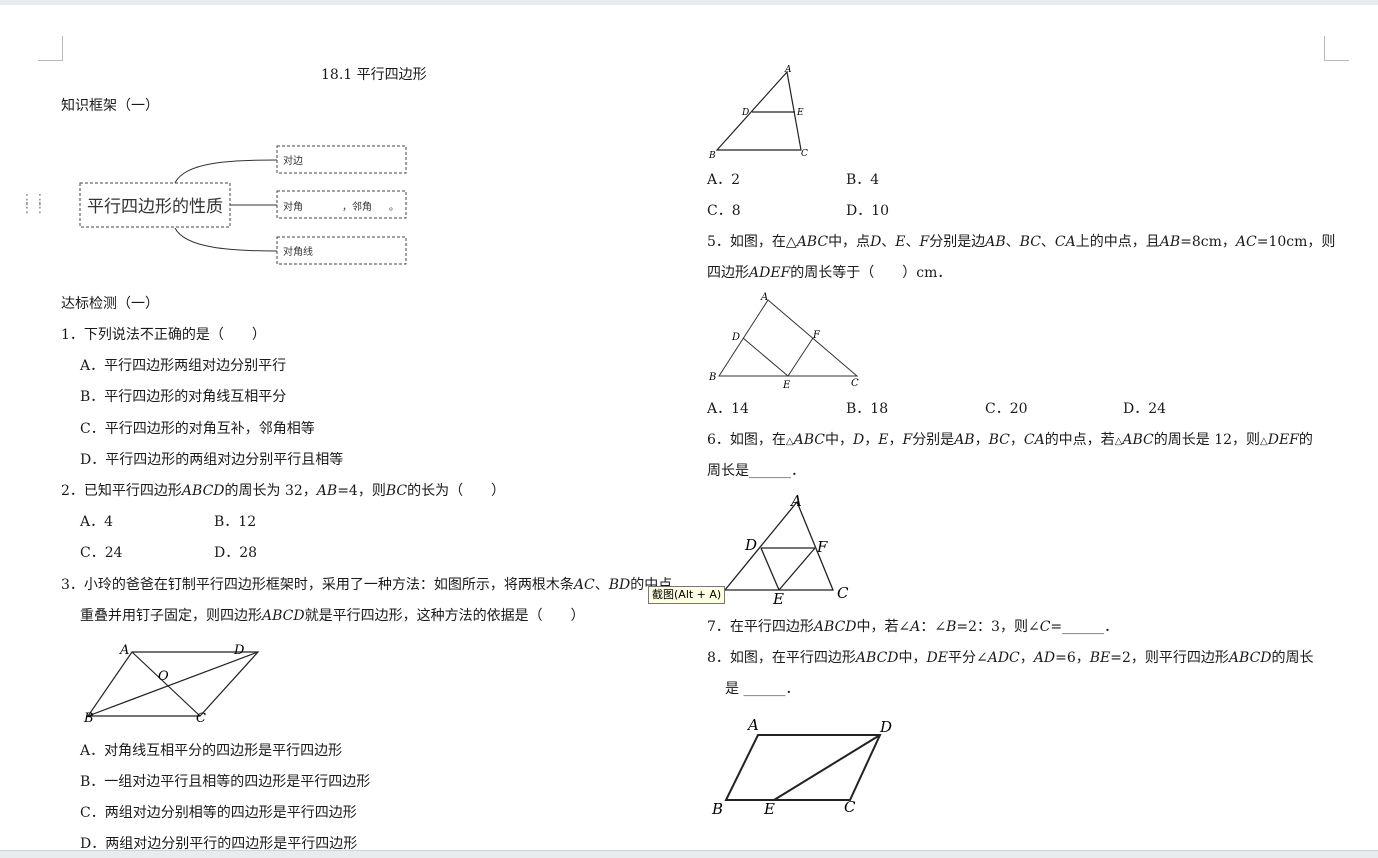 This screenshot has height=858, width=1378. Describe the element at coordinates (795, 501) in the screenshot. I see `q6-label-a: A` at that location.